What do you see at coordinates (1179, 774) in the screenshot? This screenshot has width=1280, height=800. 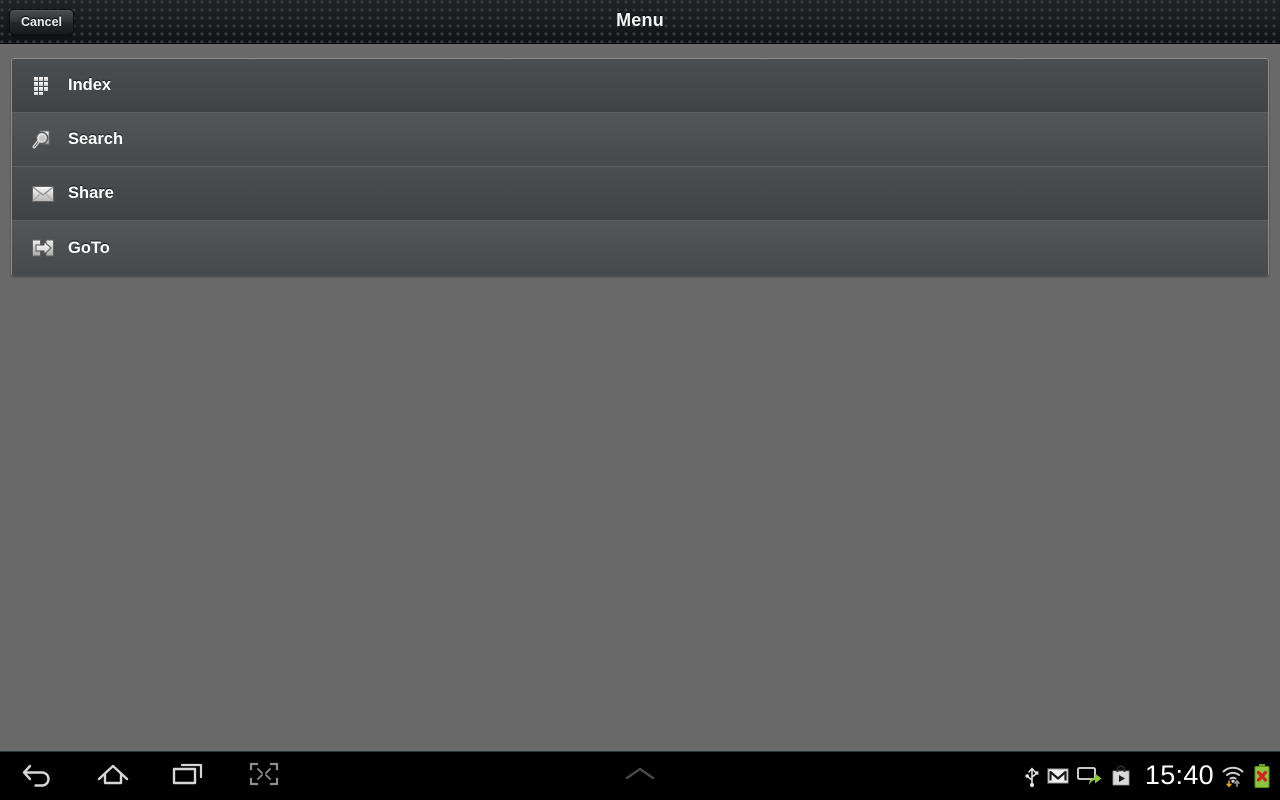 I see `status-clock: 15:40` at bounding box center [1179, 774].